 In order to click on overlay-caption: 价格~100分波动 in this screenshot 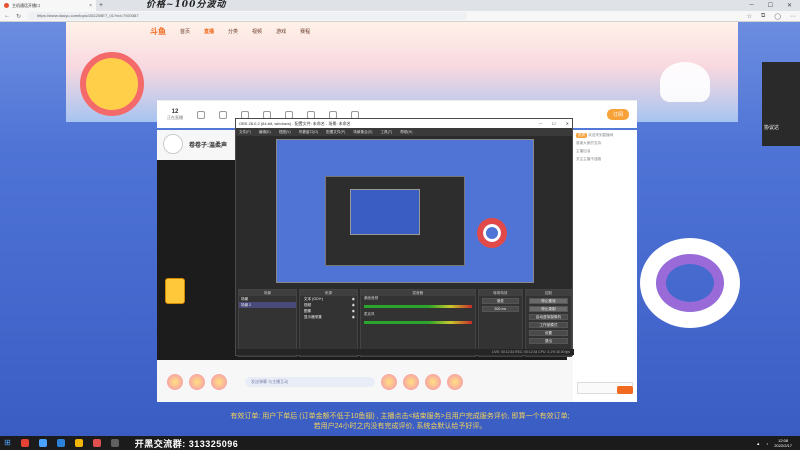, I will do `click(186, 5)`.